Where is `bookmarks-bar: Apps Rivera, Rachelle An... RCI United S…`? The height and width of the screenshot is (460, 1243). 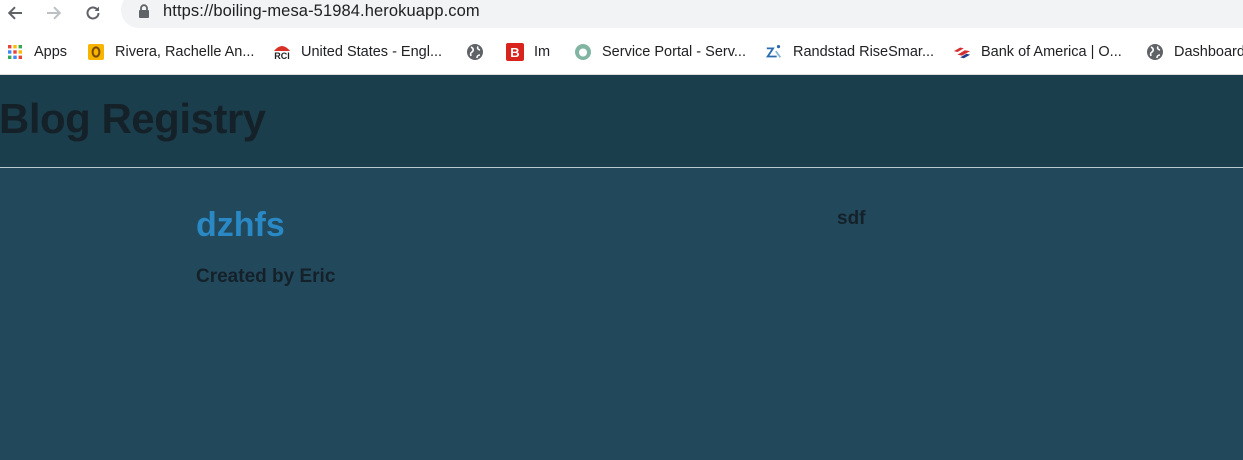
bookmarks-bar: Apps Rivera, Rachelle An... RCI United S… is located at coordinates (621, 52).